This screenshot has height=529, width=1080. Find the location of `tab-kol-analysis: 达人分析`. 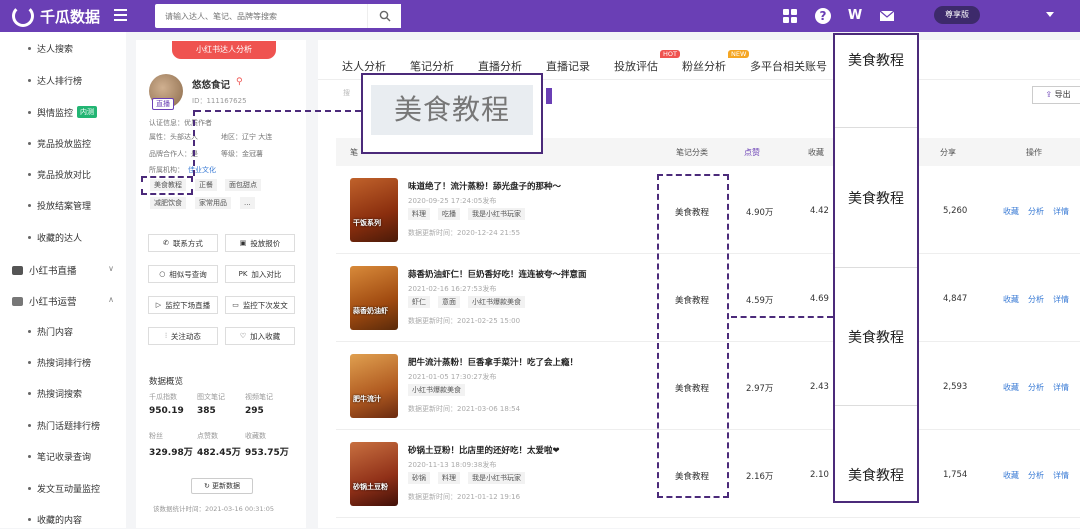

tab-kol-analysis: 达人分析 is located at coordinates (364, 66).